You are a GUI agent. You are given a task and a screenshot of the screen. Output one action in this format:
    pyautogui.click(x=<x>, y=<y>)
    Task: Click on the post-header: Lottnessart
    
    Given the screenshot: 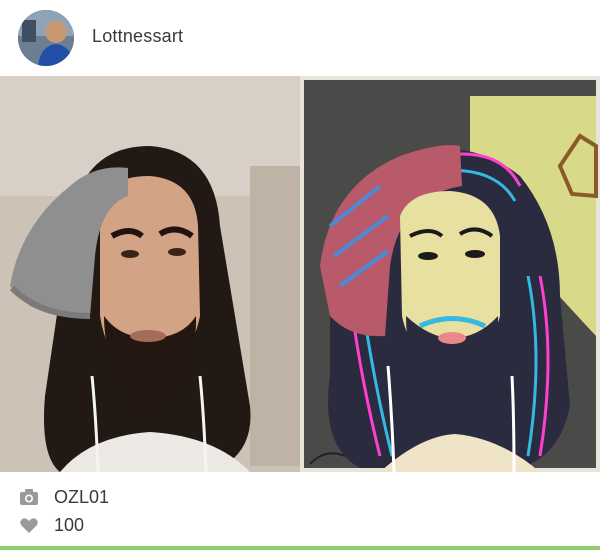 What is the action you would take?
    pyautogui.click(x=300, y=38)
    